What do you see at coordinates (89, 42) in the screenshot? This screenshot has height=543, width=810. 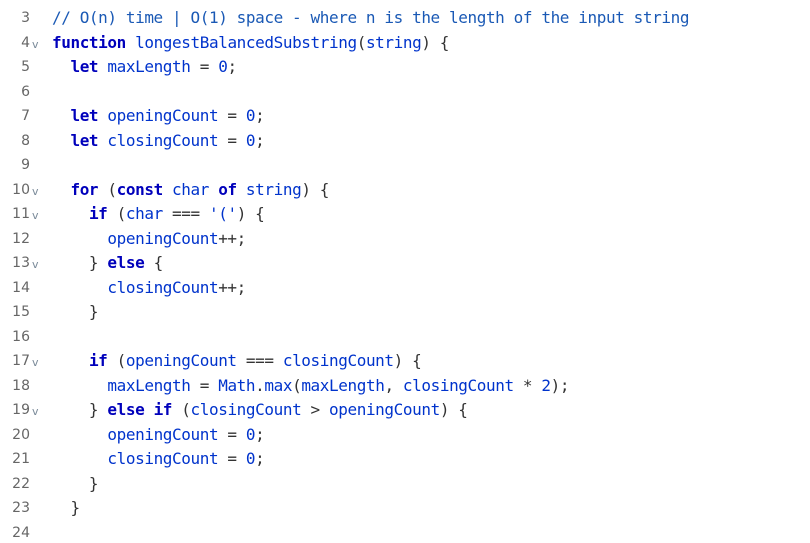 I see `code-token: function` at bounding box center [89, 42].